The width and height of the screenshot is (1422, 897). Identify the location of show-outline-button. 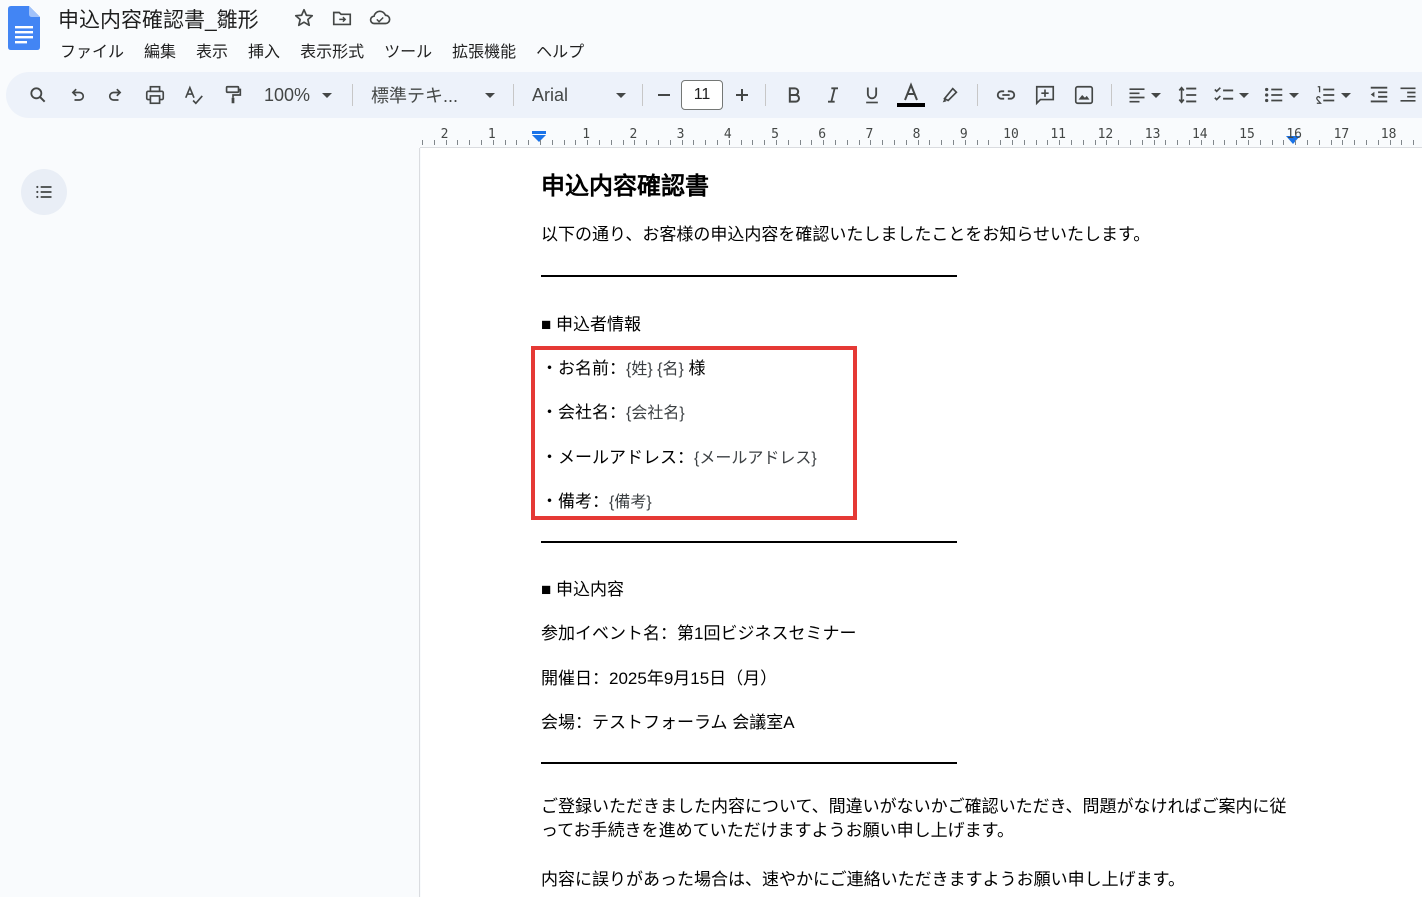
(44, 192).